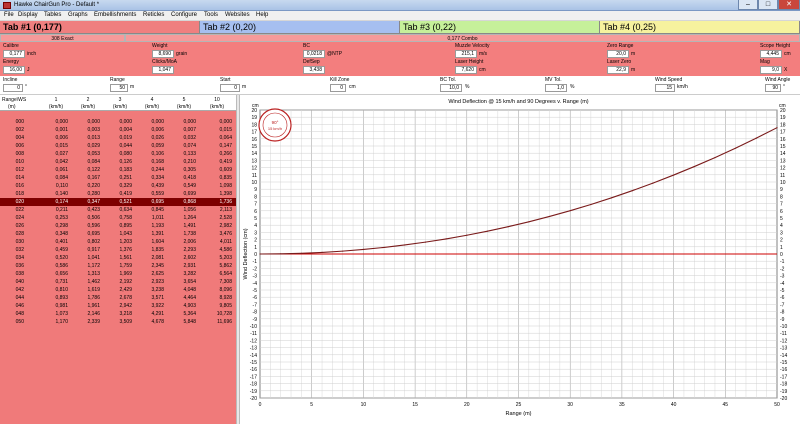 Image resolution: width=800 pixels, height=424 pixels. Describe the element at coordinates (338, 88) in the screenshot. I see `kill-zone-field: 0` at that location.